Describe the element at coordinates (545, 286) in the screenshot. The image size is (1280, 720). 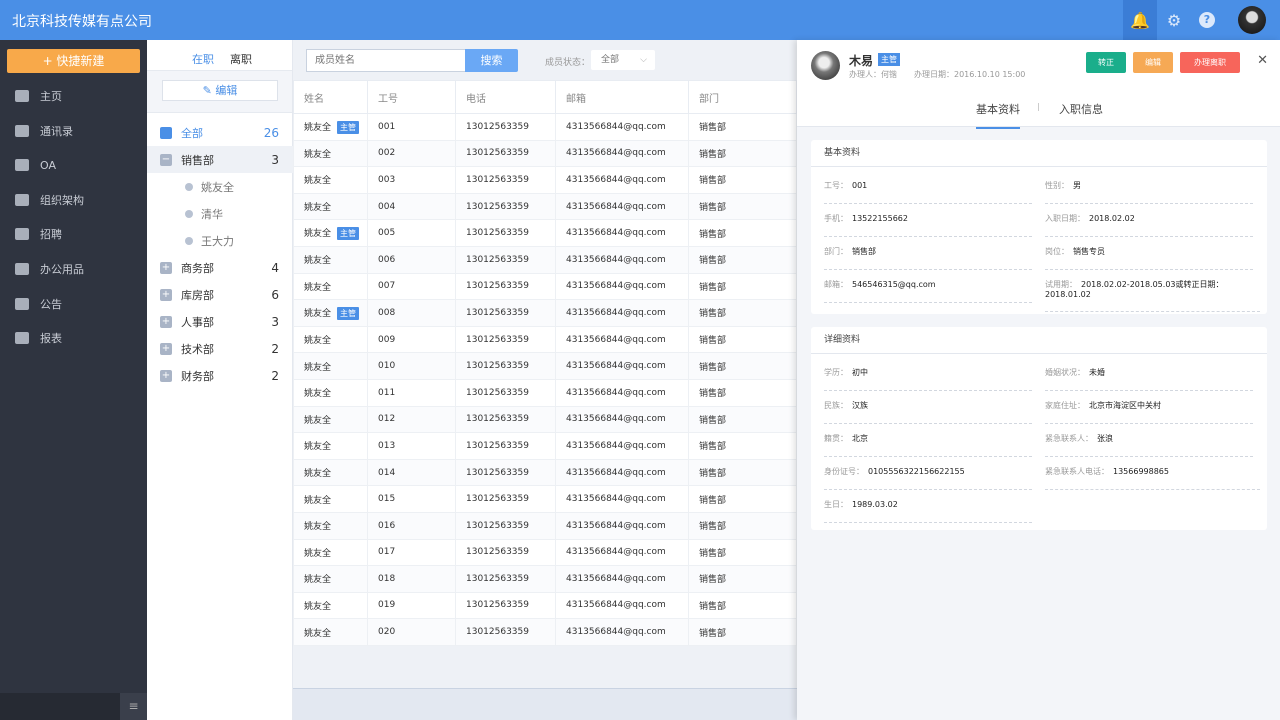
I see `table-row: 姚友全 007 13012563359 4313566844@qq.com 销售部` at that location.